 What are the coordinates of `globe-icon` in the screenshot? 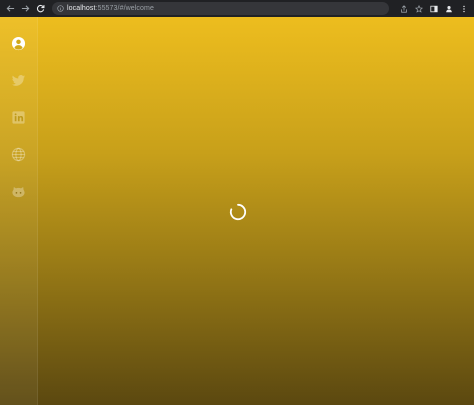 It's located at (18, 154).